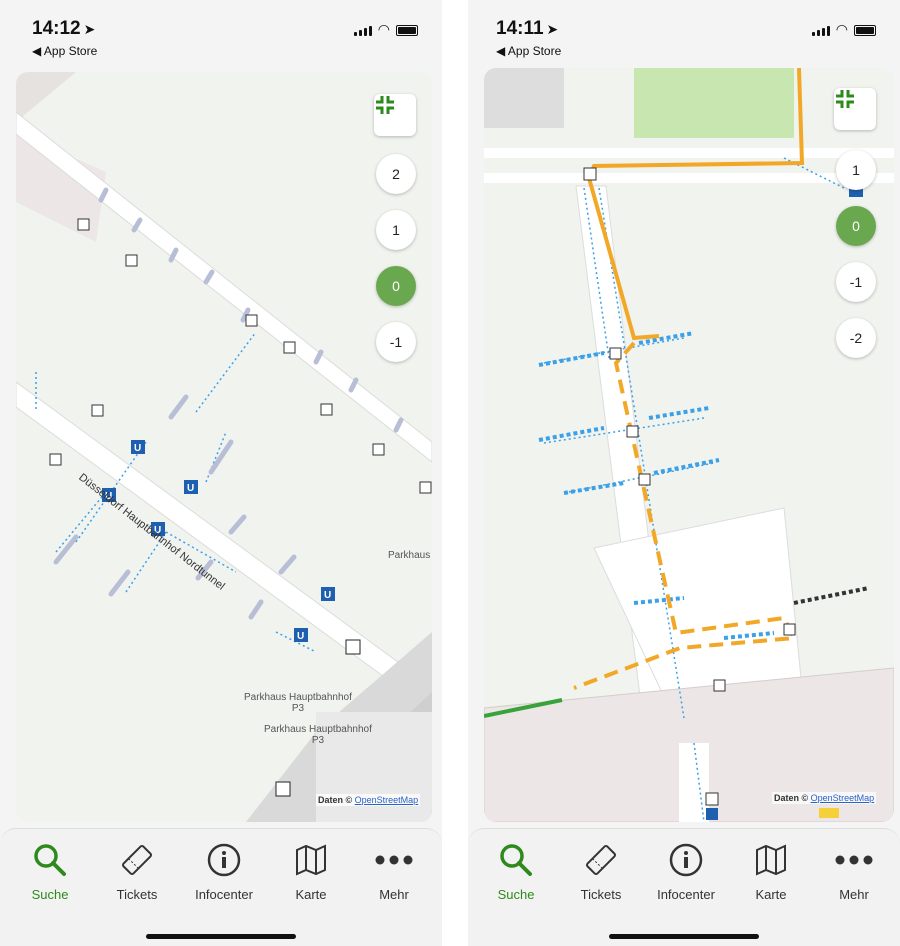  I want to click on map-label-parkhaus: Parkhaus, so click(409, 555).